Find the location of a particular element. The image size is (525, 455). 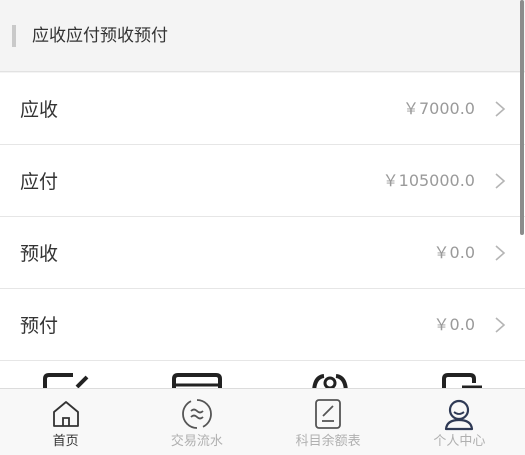

ledger-icon is located at coordinates (328, 414).